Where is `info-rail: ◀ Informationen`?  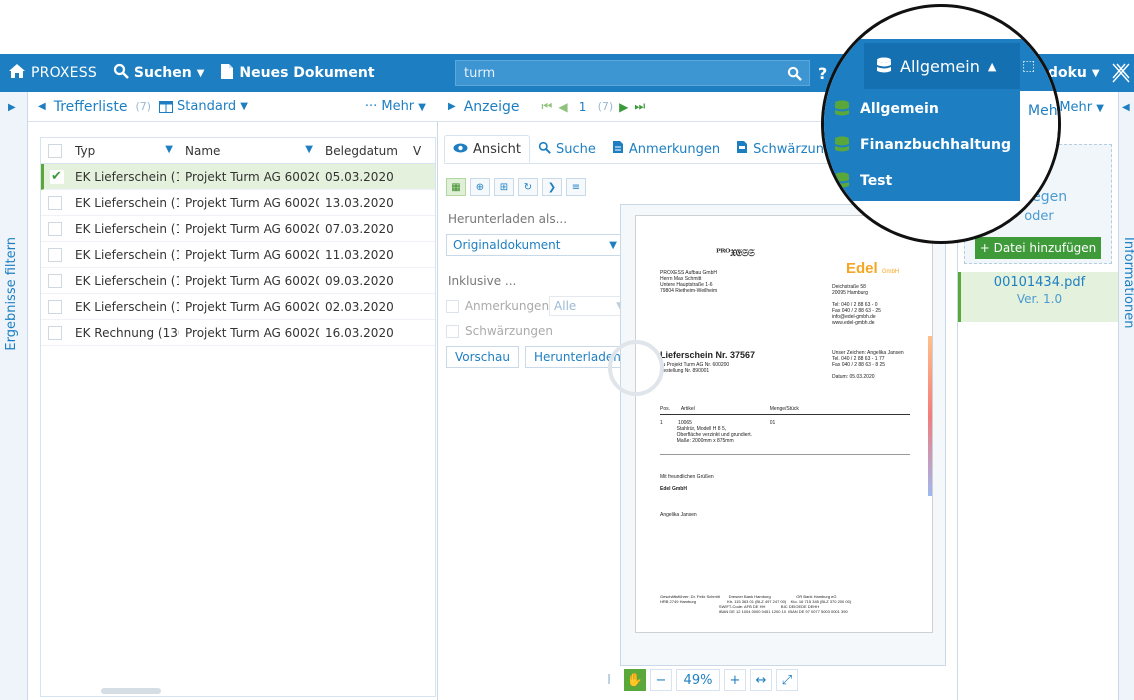
info-rail: ◀ Informationen is located at coordinates (1126, 396).